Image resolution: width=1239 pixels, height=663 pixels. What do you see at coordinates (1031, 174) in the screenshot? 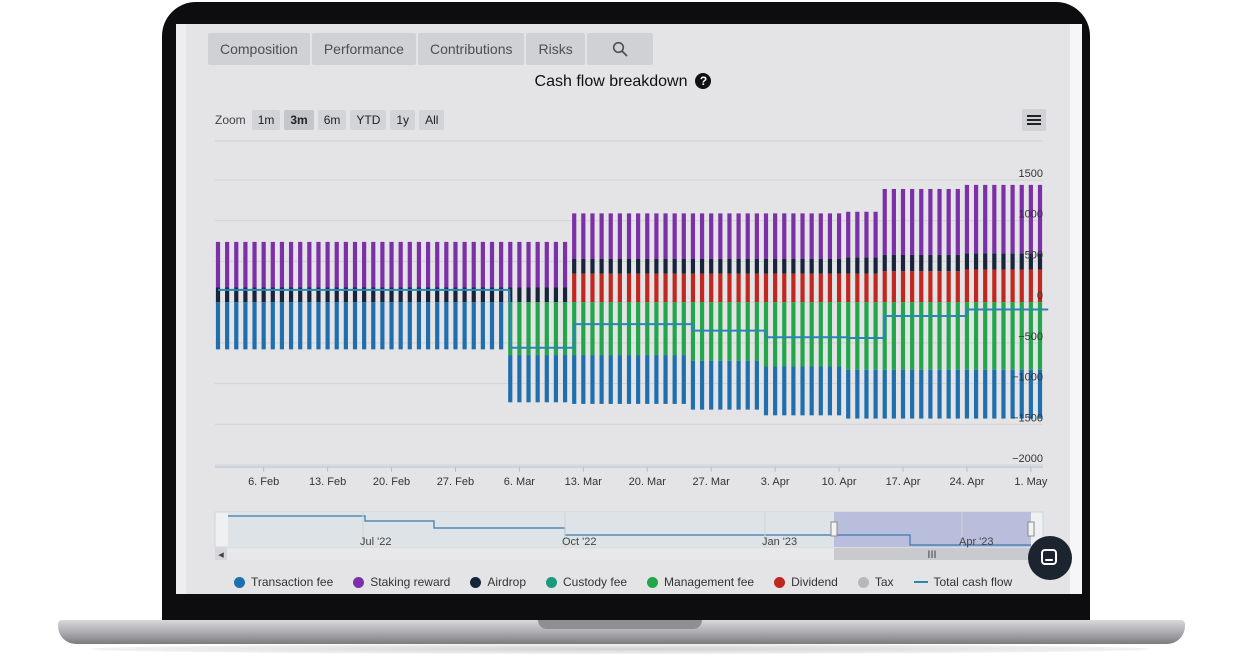
I see `y-tick-label: 1500` at bounding box center [1031, 174].